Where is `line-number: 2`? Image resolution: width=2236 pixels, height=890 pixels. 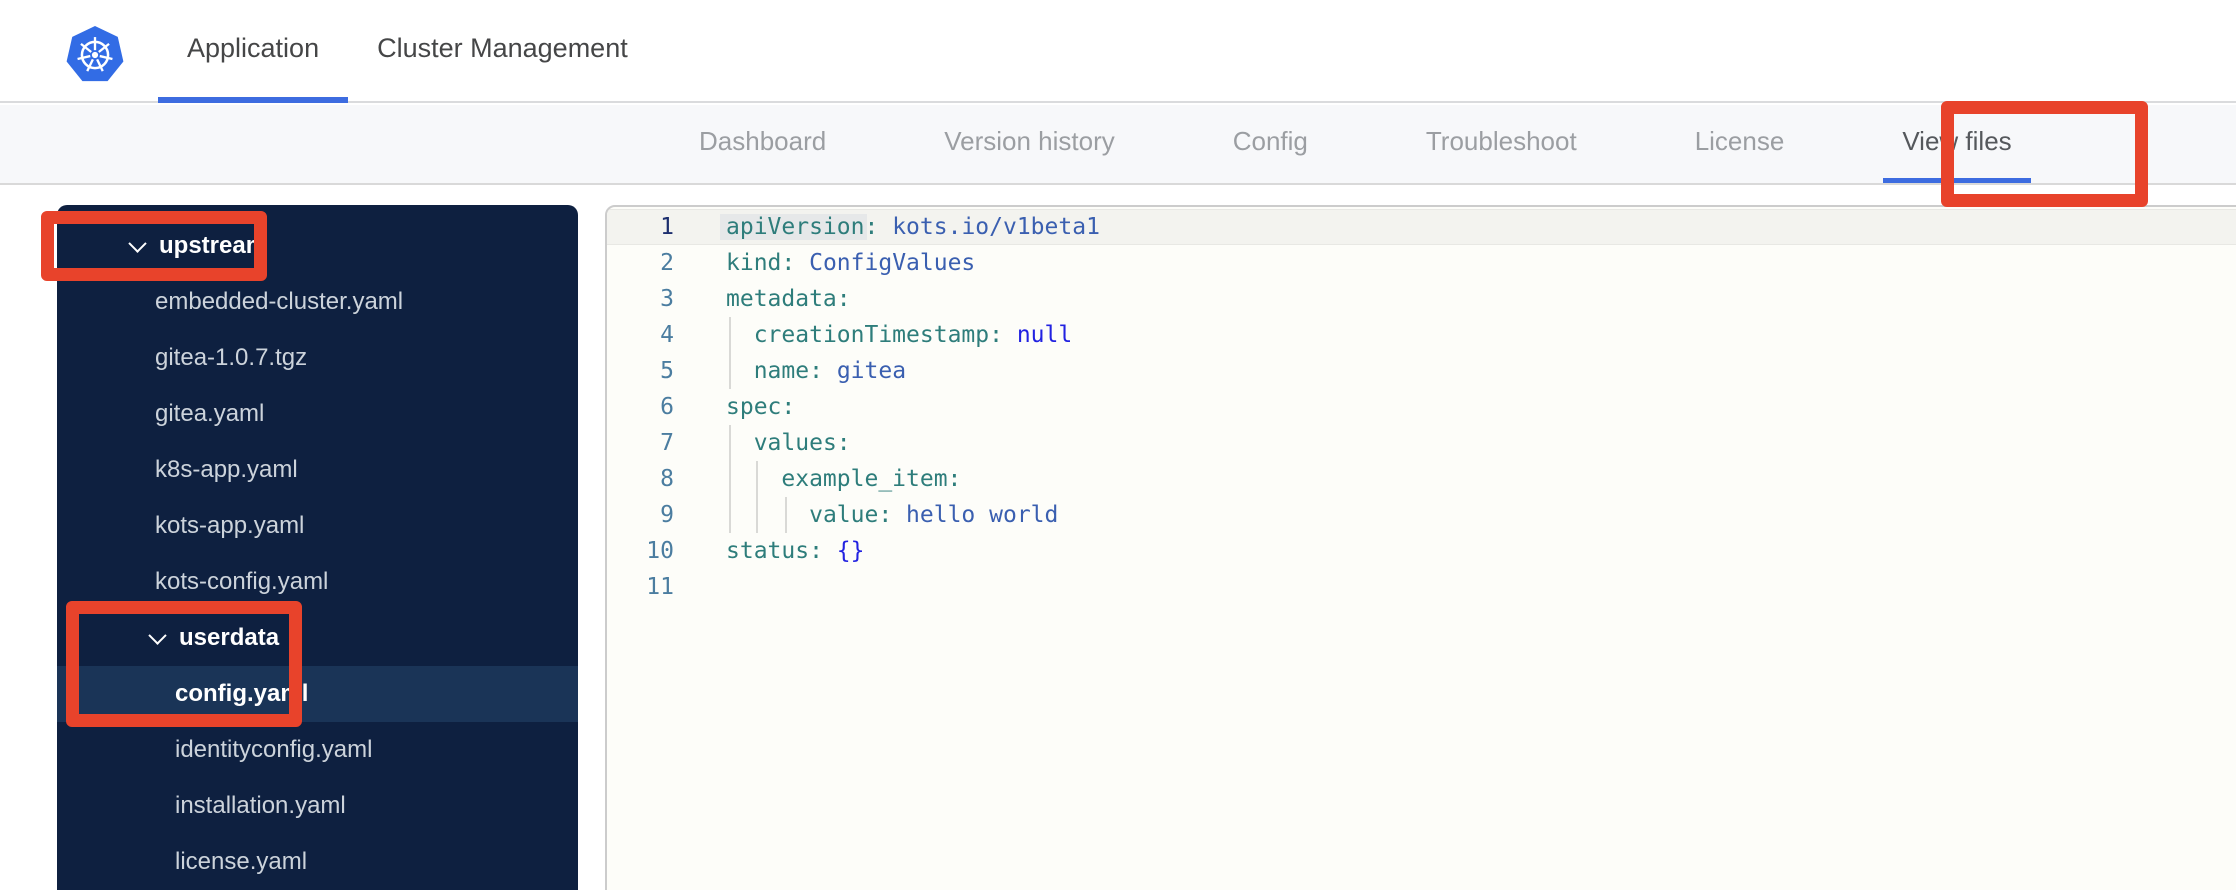 line-number: 2 is located at coordinates (667, 263).